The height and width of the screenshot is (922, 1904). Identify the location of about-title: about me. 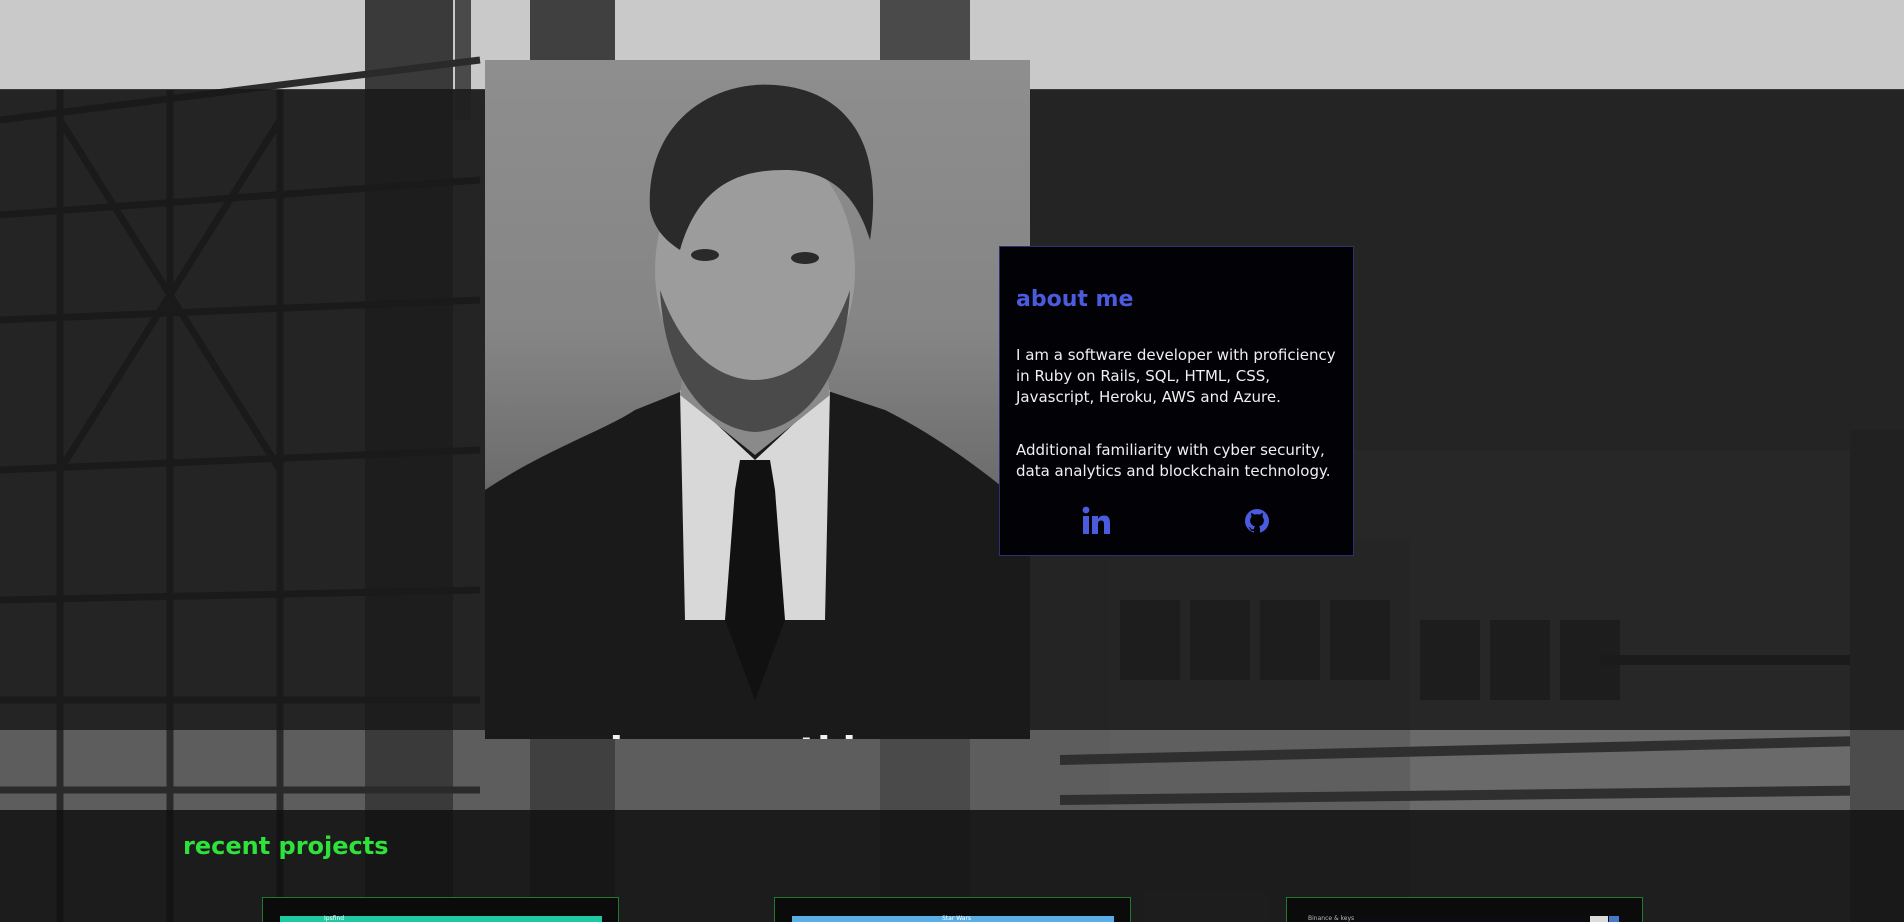
(1075, 299).